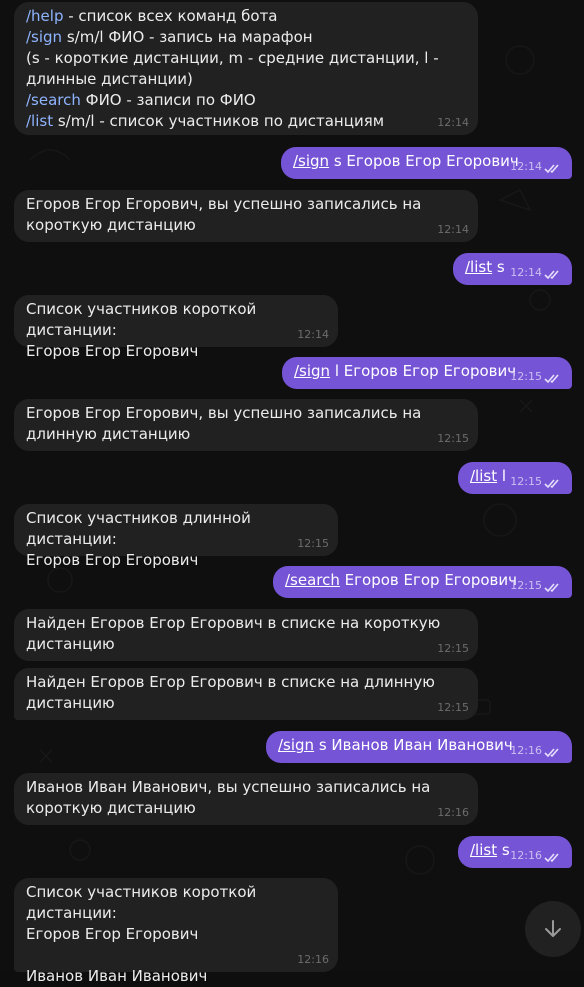  I want to click on text-fragment: s Иванов Иван Иванович, so click(413, 745).